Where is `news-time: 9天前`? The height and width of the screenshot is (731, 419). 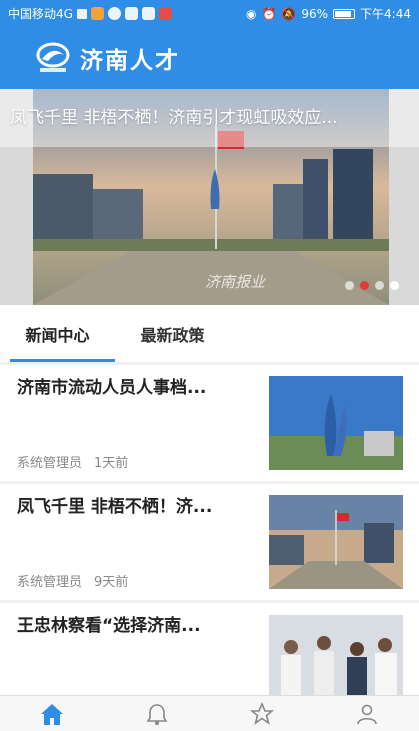 news-time: 9天前 is located at coordinates (111, 582).